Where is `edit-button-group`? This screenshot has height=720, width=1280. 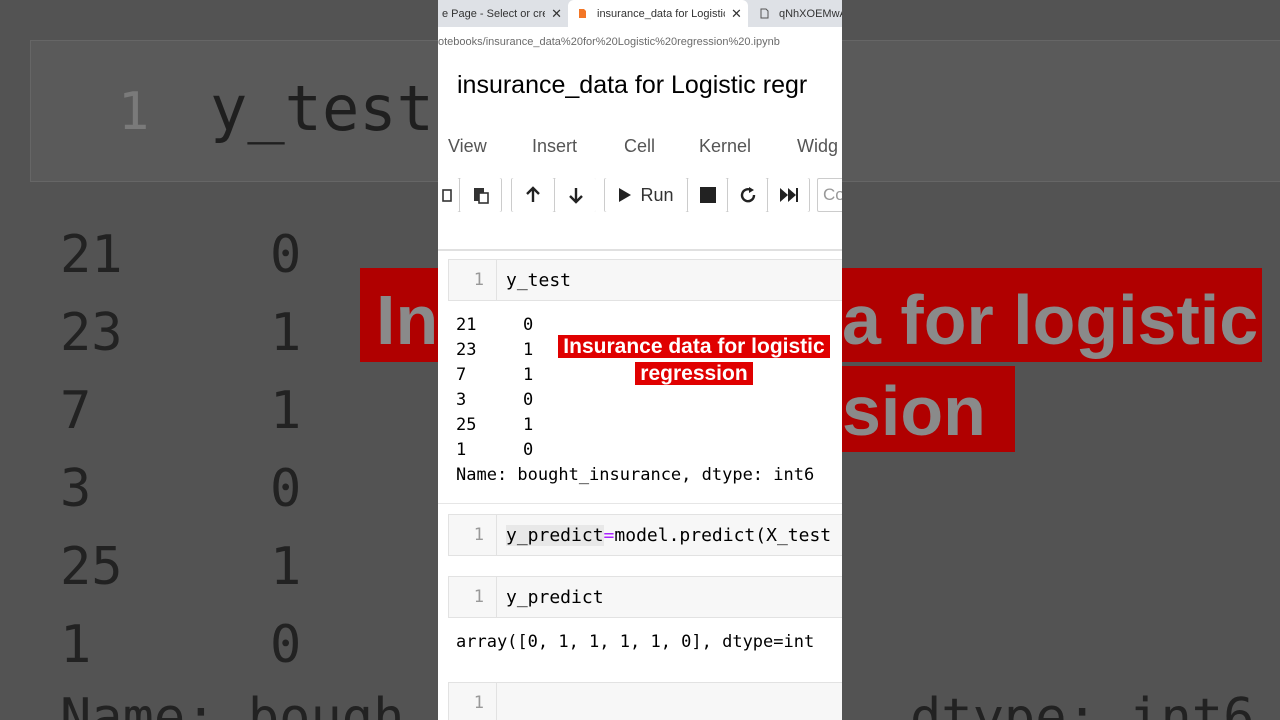 edit-button-group is located at coordinates (470, 195).